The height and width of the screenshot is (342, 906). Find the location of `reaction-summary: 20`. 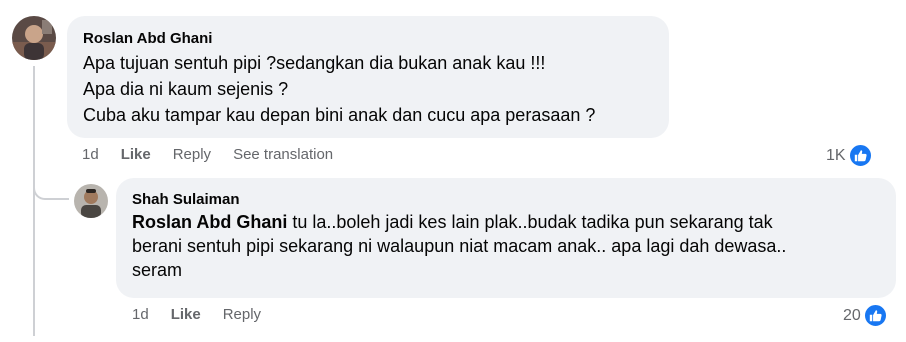

reaction-summary: 20 is located at coordinates (865, 315).